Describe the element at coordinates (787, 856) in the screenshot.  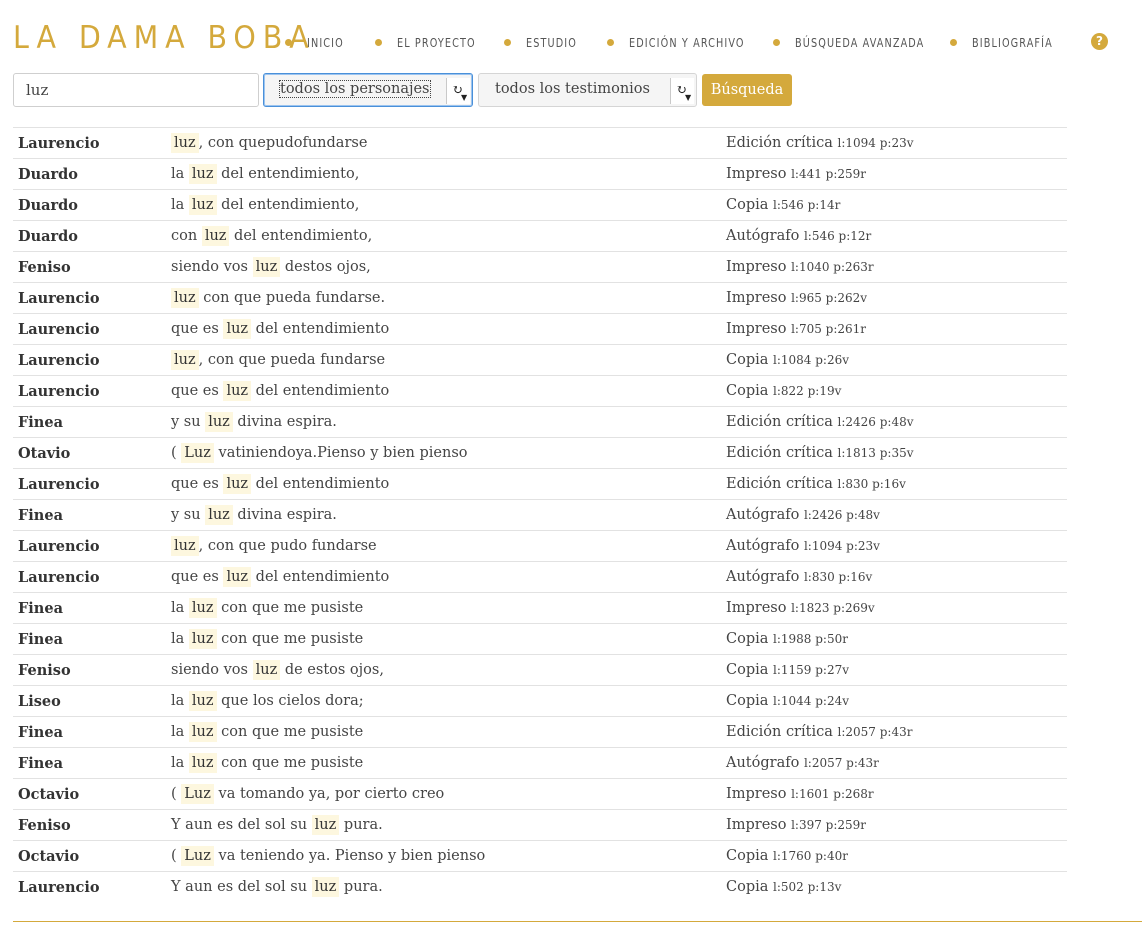
I see `source-cell: Copia l:1760 p:40r` at that location.